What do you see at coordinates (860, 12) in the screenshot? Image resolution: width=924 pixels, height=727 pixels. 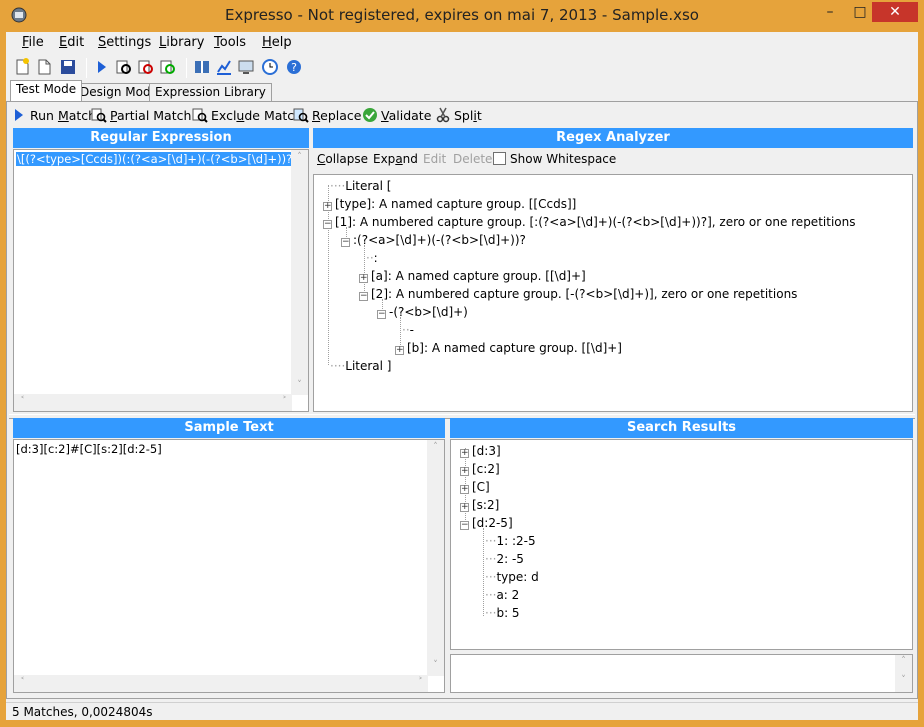 I see `maximize-button: □` at bounding box center [860, 12].